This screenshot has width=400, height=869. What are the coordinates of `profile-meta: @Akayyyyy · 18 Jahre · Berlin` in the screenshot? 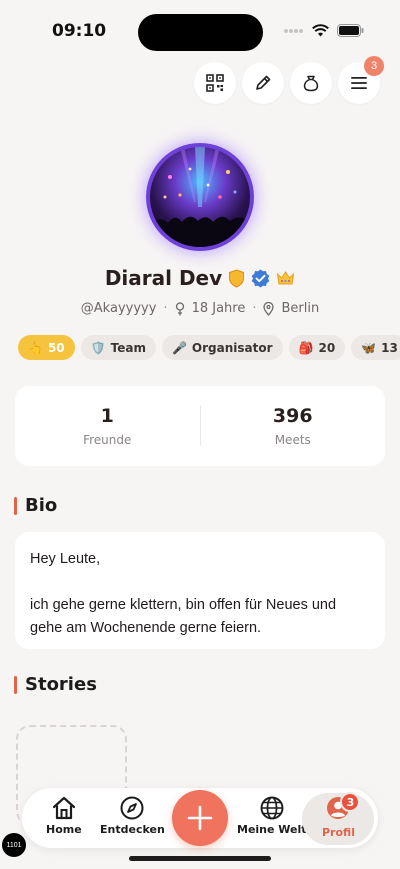 It's located at (200, 308).